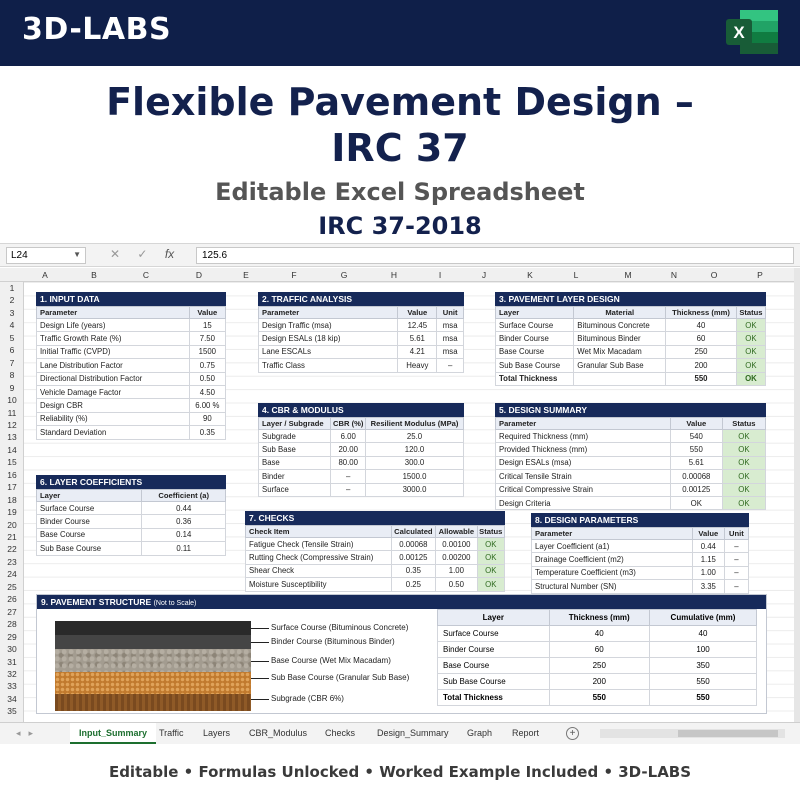  I want to click on horizontal-scrollbar, so click(692, 733).